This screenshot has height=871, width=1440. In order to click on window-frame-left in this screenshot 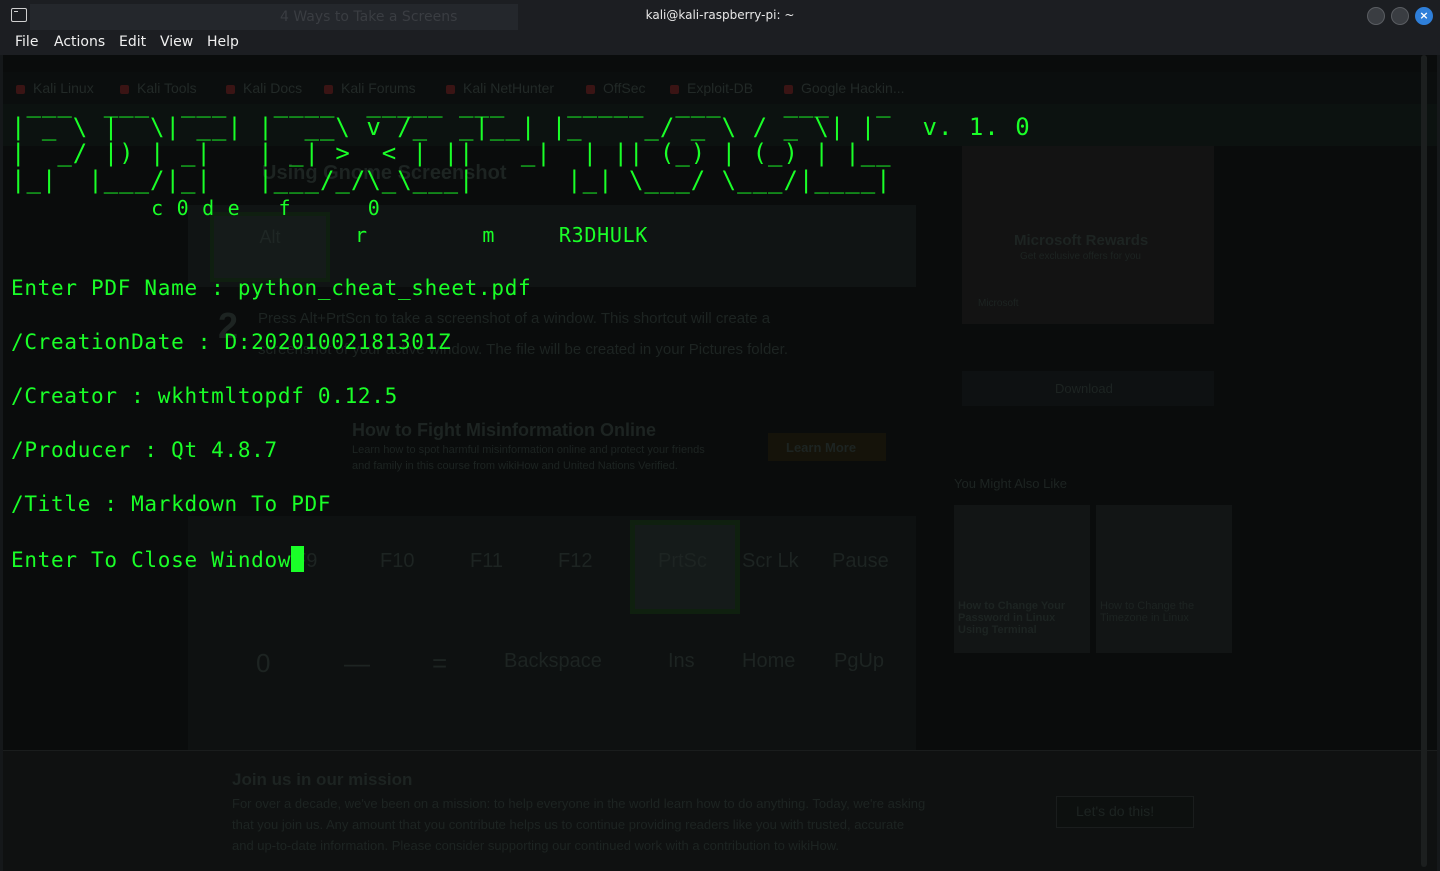, I will do `click(1, 463)`.